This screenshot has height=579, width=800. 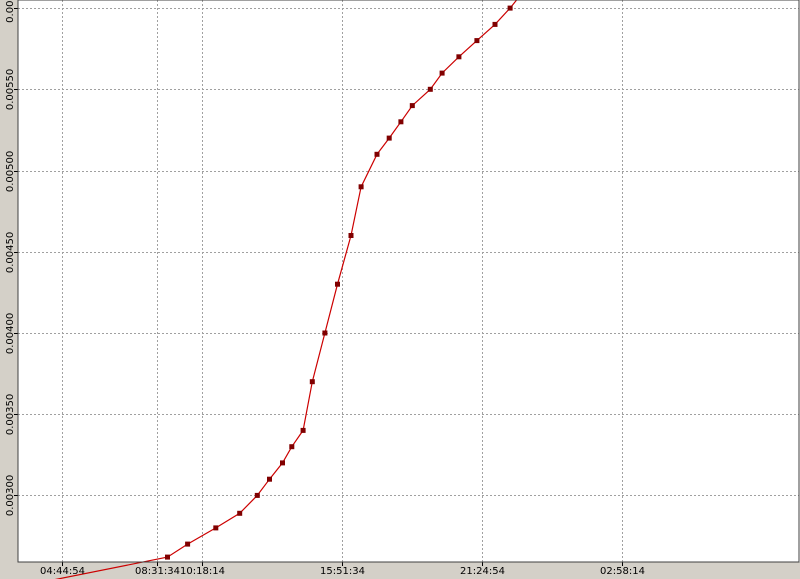 I want to click on x-tick-label: 10:18:14, so click(x=202, y=571).